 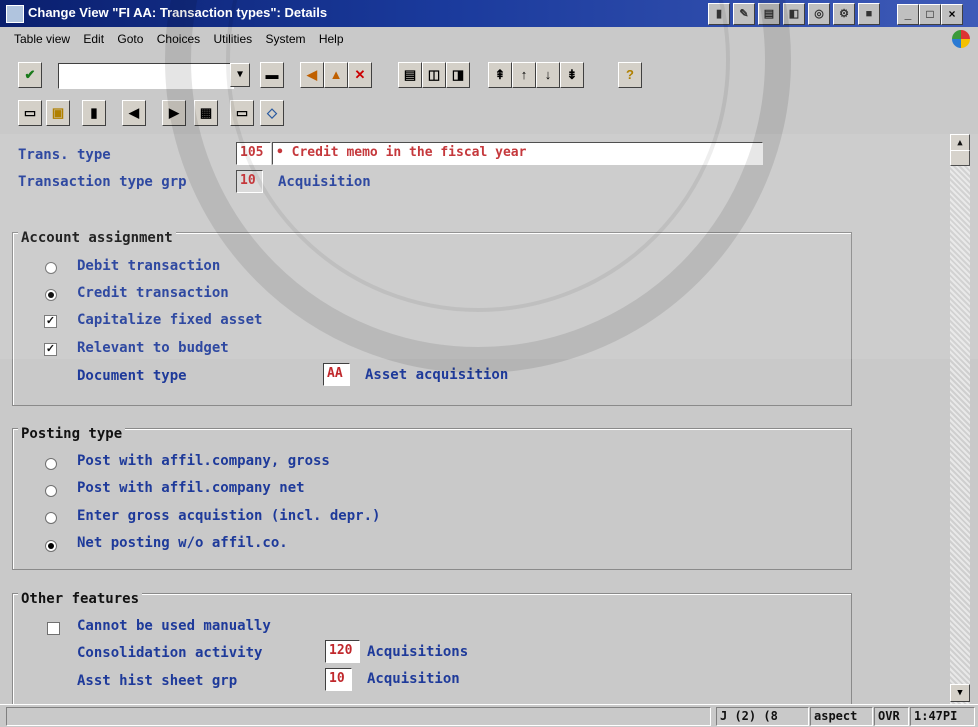 What do you see at coordinates (844, 14) in the screenshot?
I see `help-icon: ⚙` at bounding box center [844, 14].